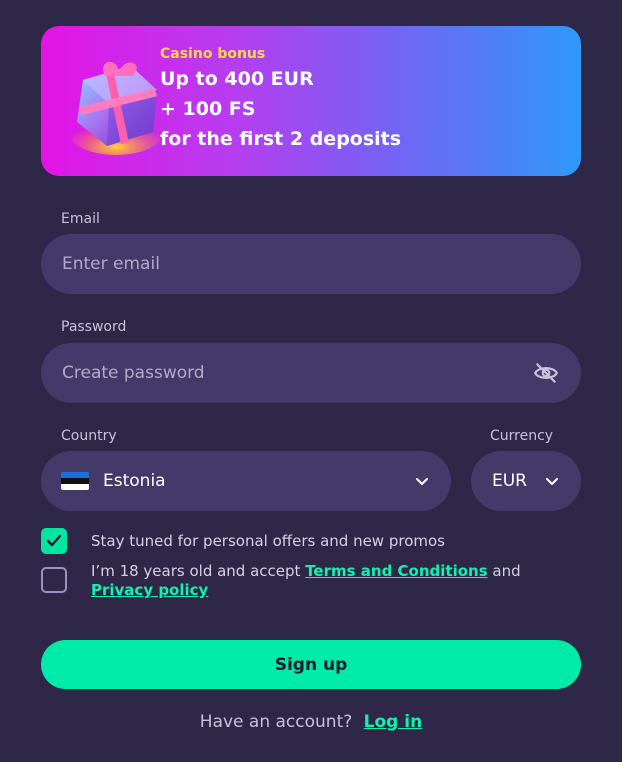 Image resolution: width=622 pixels, height=762 pixels. What do you see at coordinates (246, 481) in the screenshot?
I see `country-select: Estonia` at bounding box center [246, 481].